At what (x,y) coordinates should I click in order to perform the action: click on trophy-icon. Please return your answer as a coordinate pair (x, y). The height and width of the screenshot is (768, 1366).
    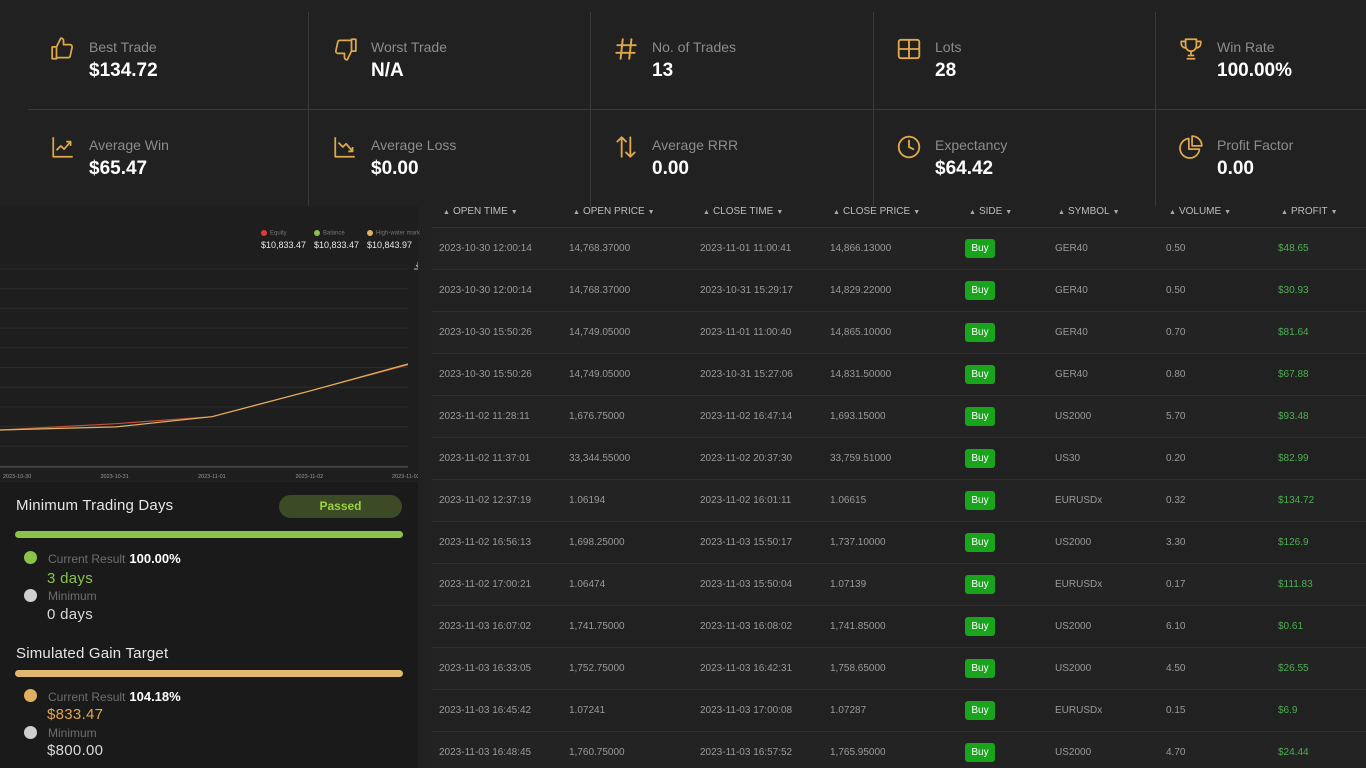
    Looking at the image, I should click on (1191, 49).